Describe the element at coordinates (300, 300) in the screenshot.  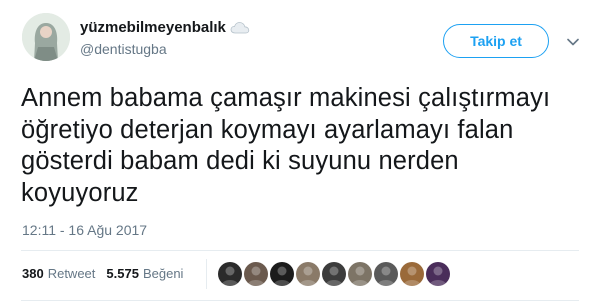
I see `divider-bottom` at that location.